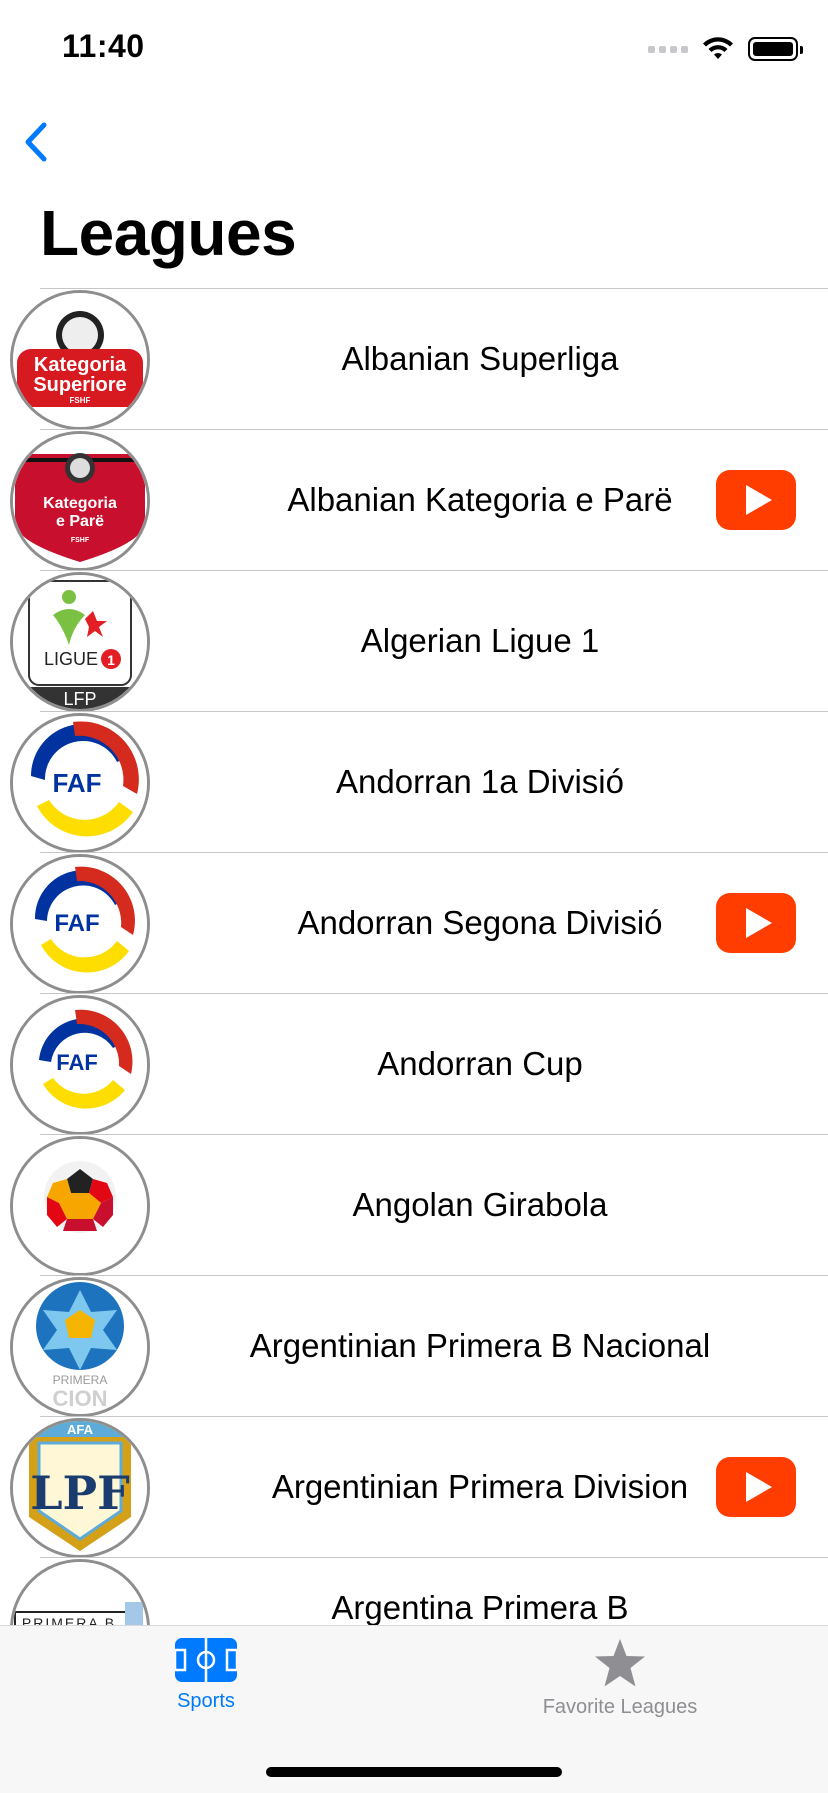 The height and width of the screenshot is (1793, 828). What do you see at coordinates (480, 1486) in the screenshot?
I see `league-name: Argentinian Primera Division` at bounding box center [480, 1486].